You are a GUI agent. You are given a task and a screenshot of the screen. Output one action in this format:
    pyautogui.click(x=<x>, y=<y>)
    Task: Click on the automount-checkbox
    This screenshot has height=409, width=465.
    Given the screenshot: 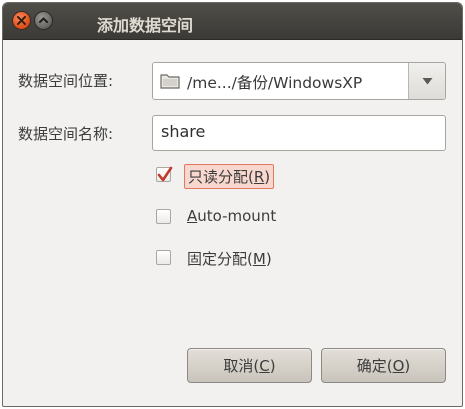 What is the action you would take?
    pyautogui.click(x=163, y=216)
    